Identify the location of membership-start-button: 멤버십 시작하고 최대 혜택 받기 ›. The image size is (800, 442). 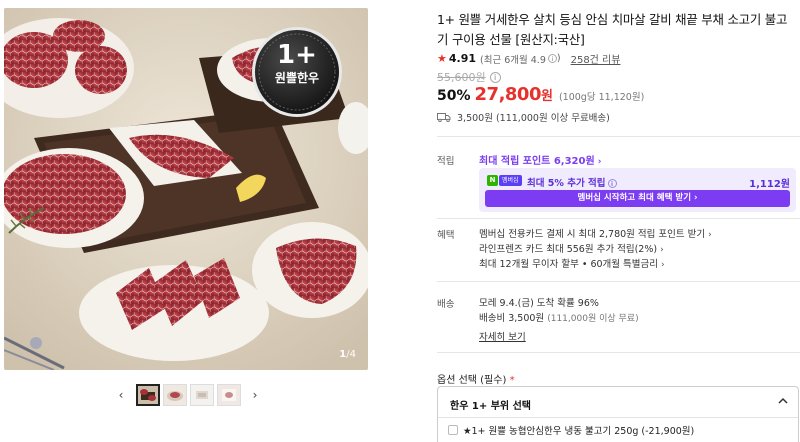
(637, 198).